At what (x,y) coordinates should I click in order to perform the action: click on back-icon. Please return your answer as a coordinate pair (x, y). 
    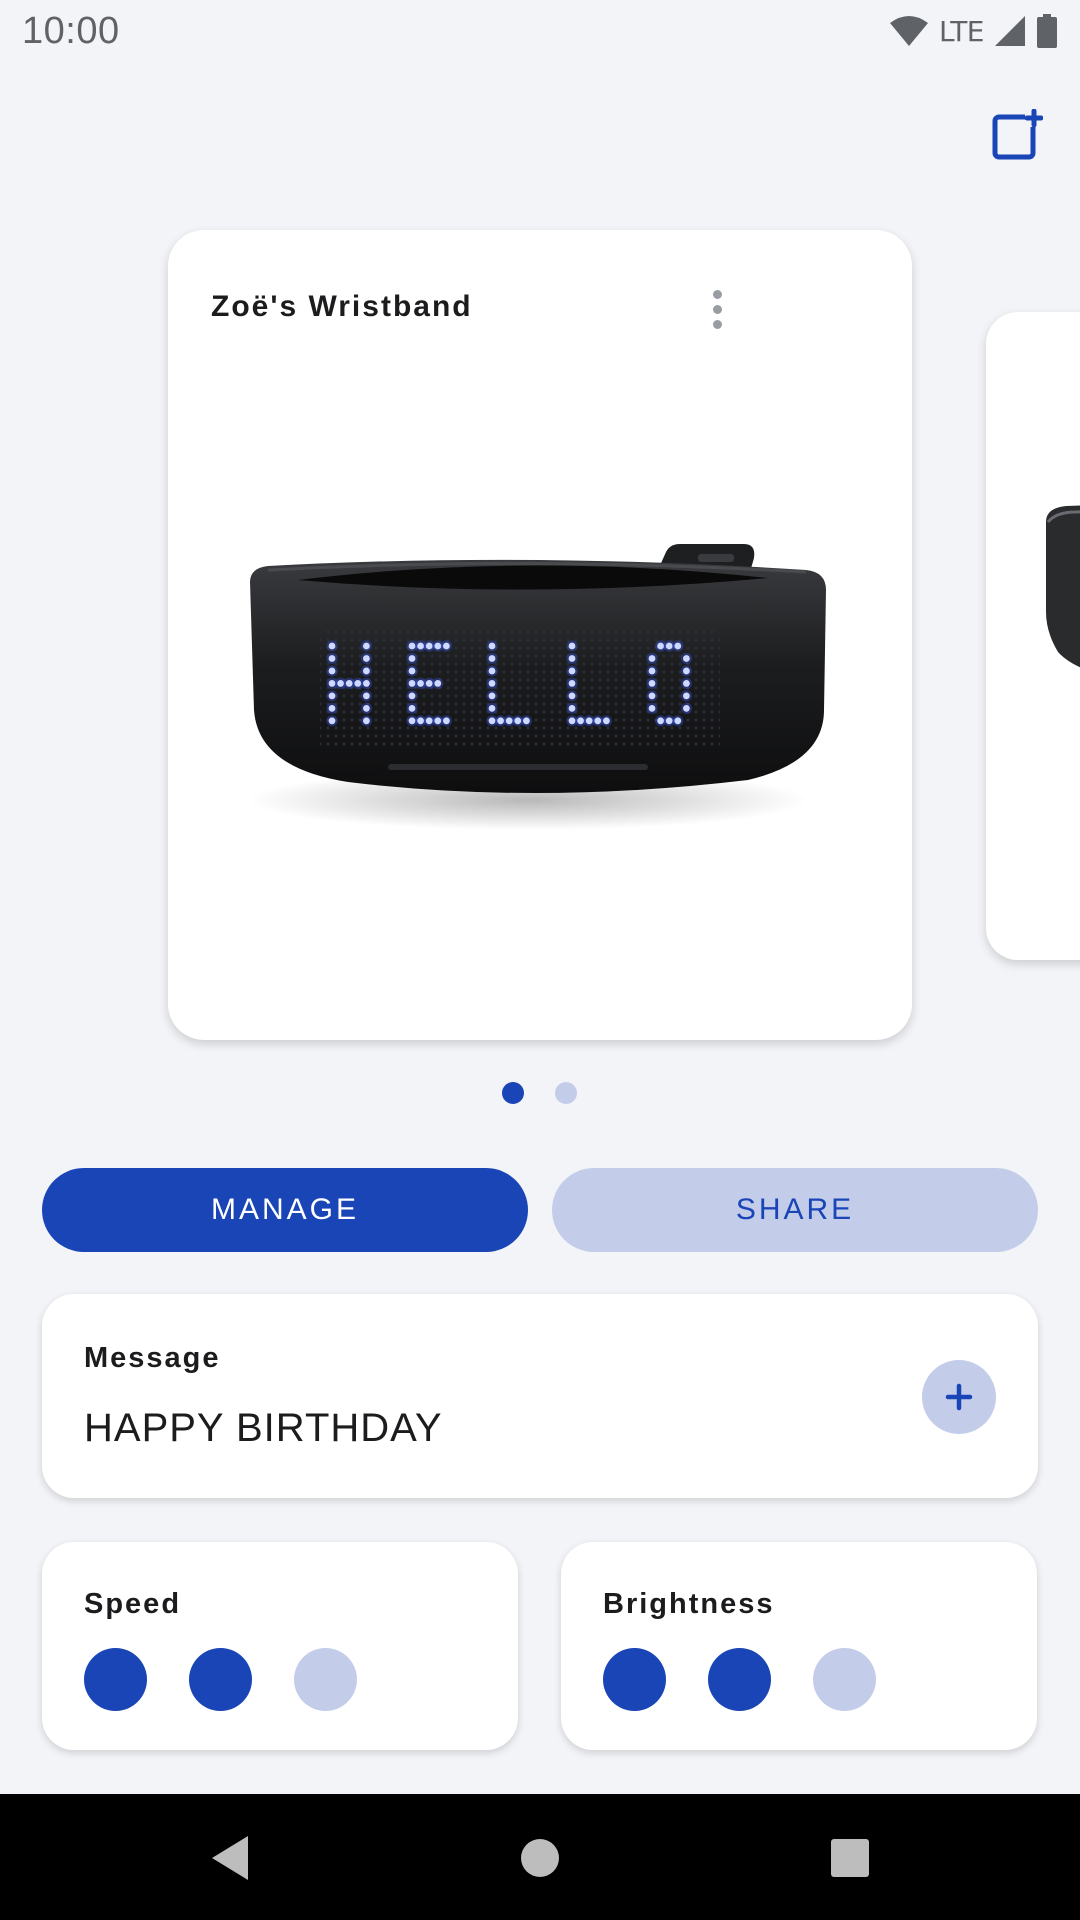
    Looking at the image, I should click on (230, 1858).